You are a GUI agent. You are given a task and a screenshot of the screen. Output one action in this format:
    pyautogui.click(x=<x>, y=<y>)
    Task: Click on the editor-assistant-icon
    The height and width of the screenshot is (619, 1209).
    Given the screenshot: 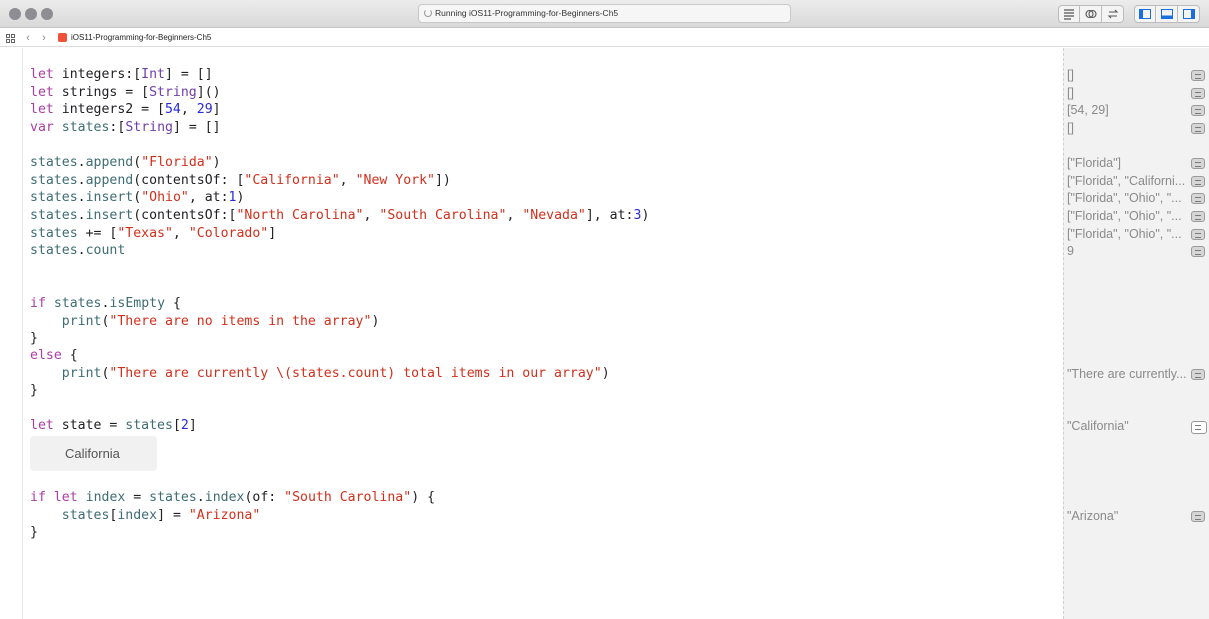 What is the action you would take?
    pyautogui.click(x=1090, y=14)
    